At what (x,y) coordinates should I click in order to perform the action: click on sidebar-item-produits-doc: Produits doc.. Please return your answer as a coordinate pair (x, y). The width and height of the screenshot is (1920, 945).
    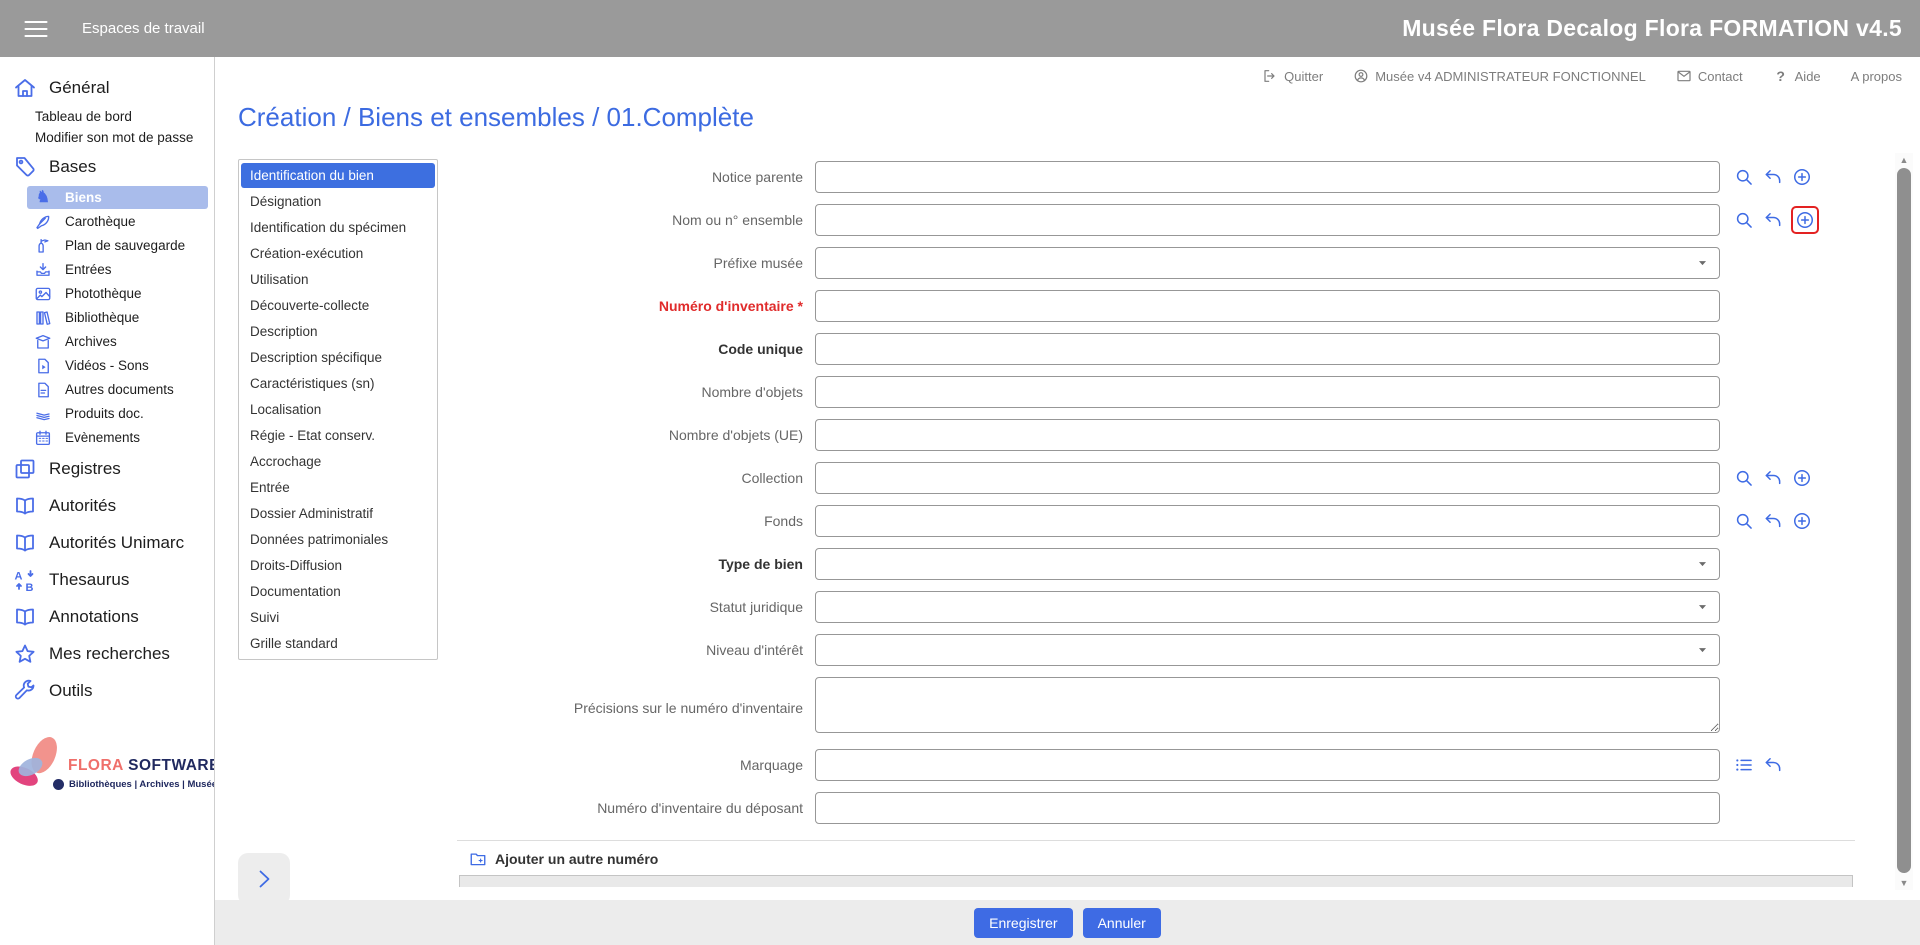
    Looking at the image, I should click on (117, 413).